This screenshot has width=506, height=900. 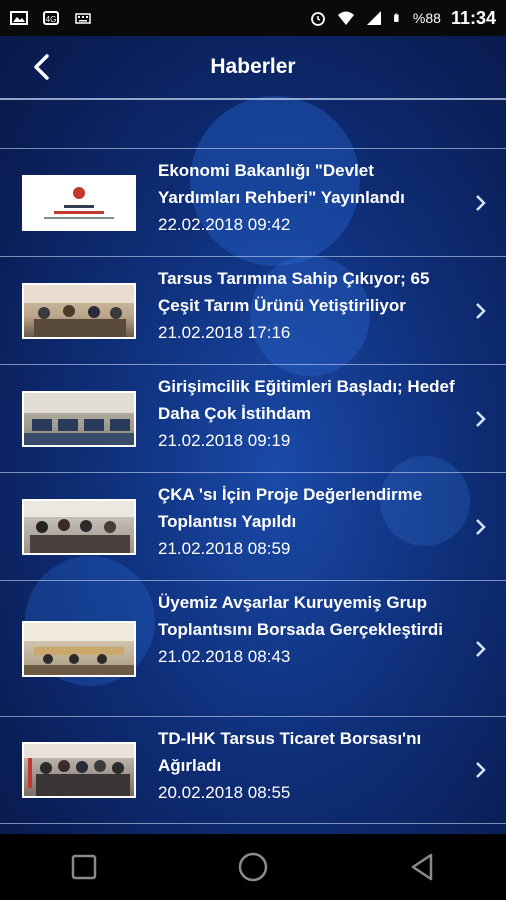 I want to click on image-icon, so click(x=19, y=18).